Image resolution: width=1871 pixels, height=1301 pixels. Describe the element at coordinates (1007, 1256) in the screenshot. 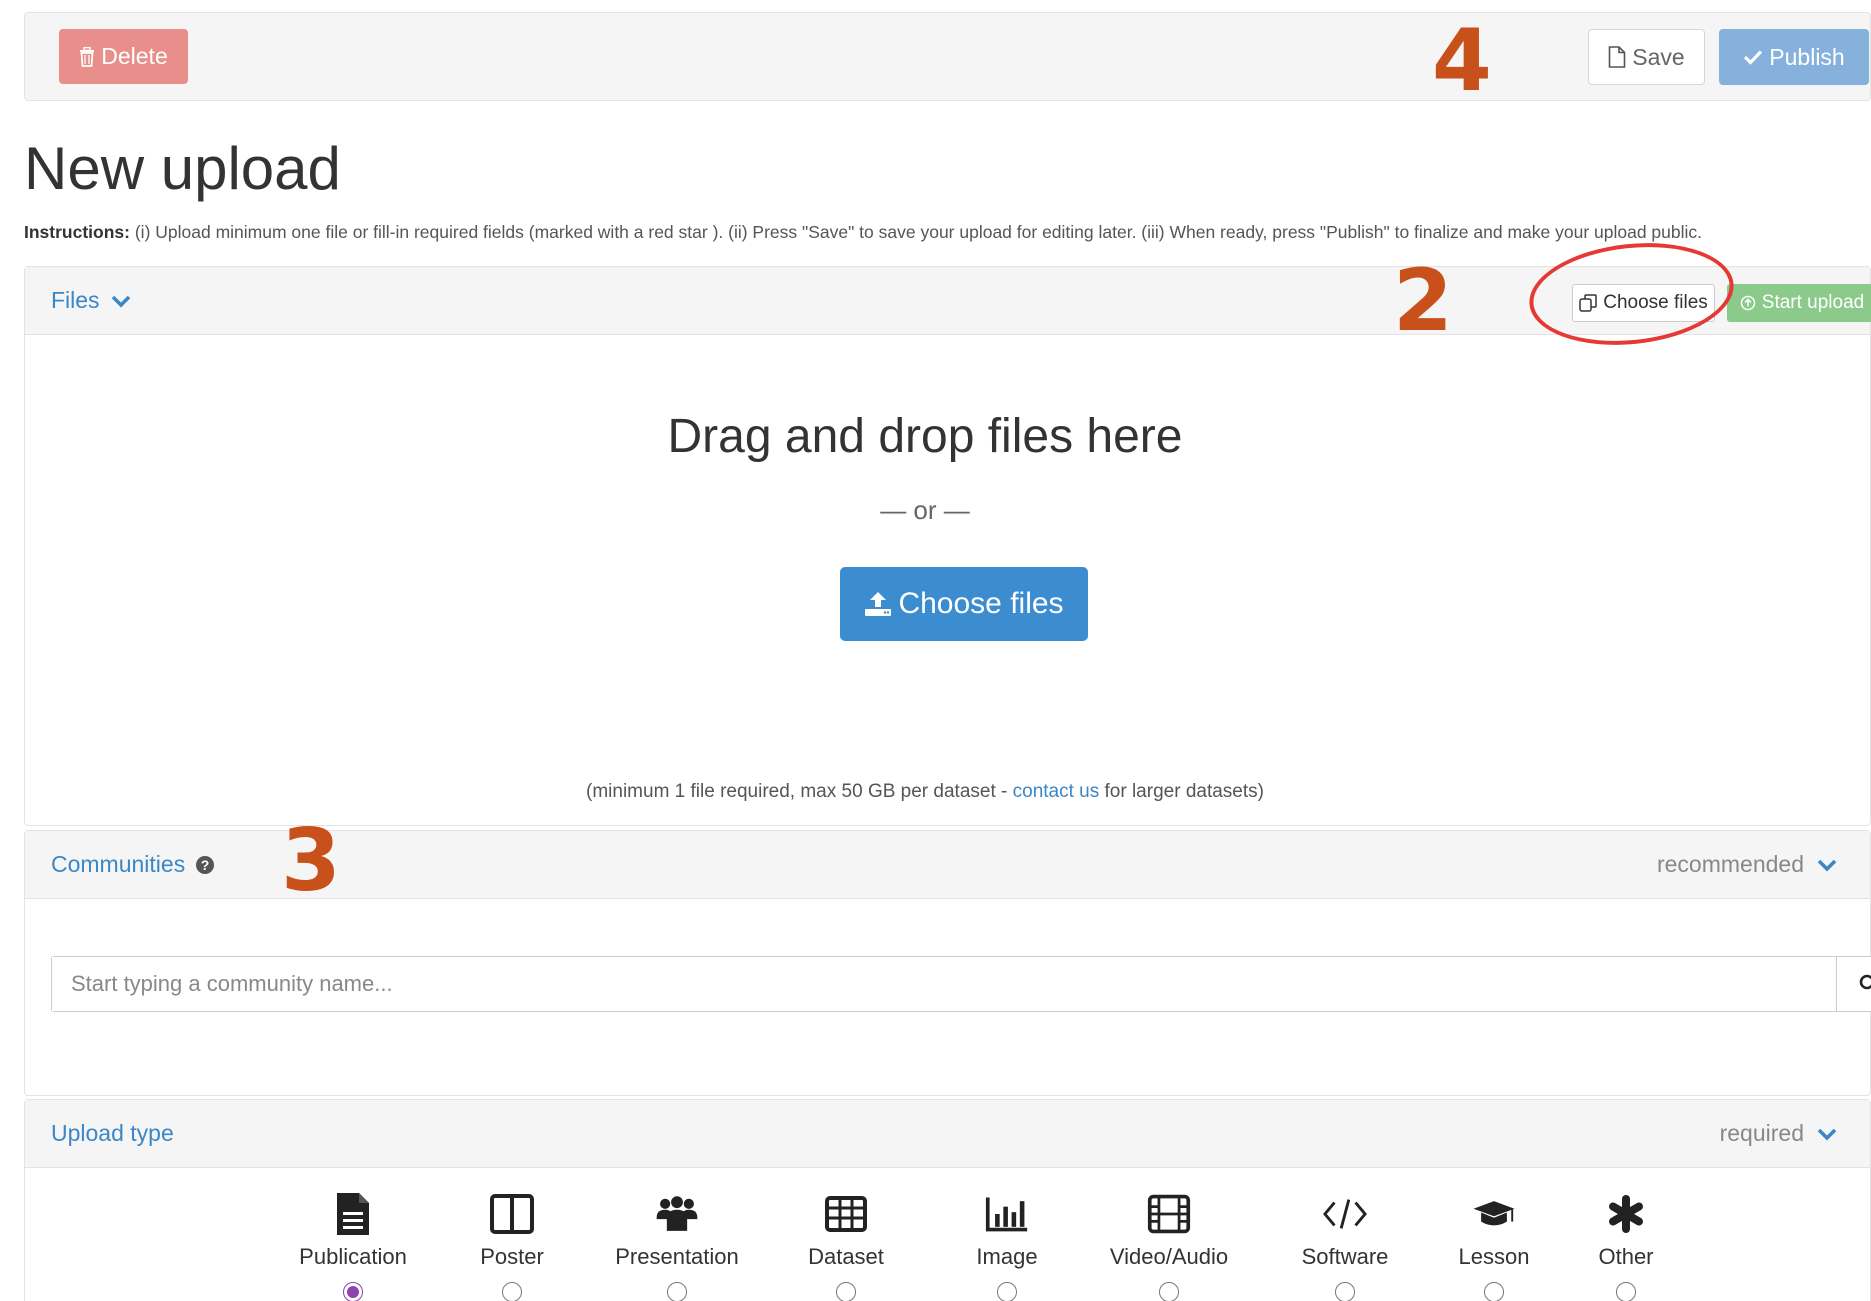

I see `upload-type-label: Image` at that location.